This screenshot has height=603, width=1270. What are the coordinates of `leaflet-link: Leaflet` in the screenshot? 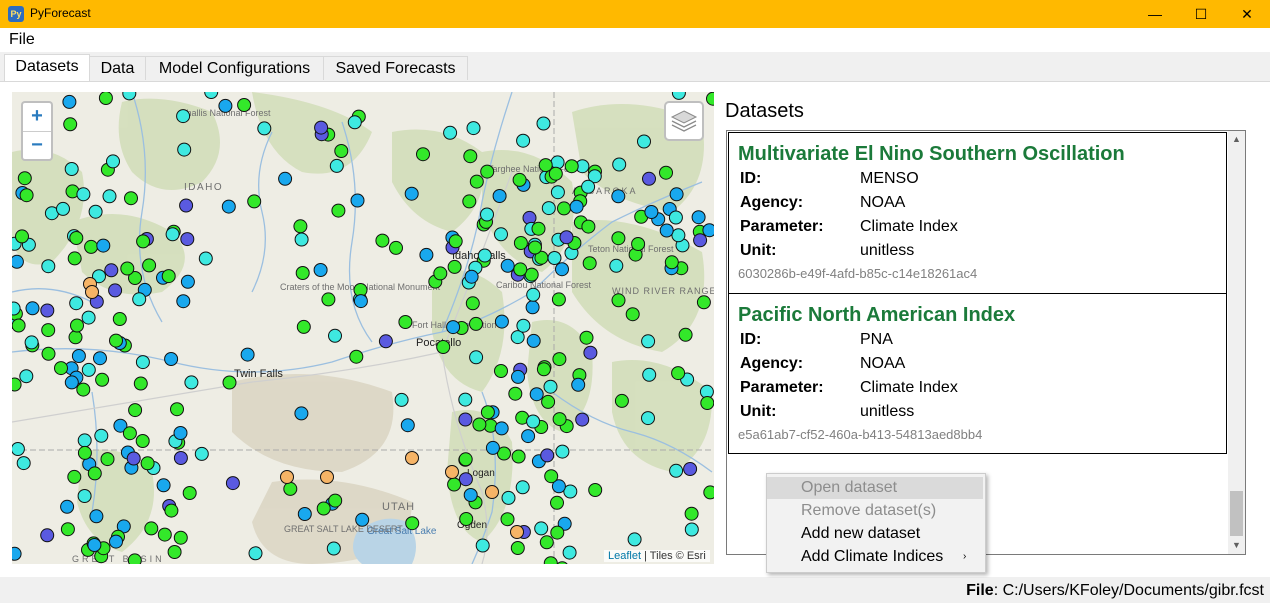 It's located at (624, 556).